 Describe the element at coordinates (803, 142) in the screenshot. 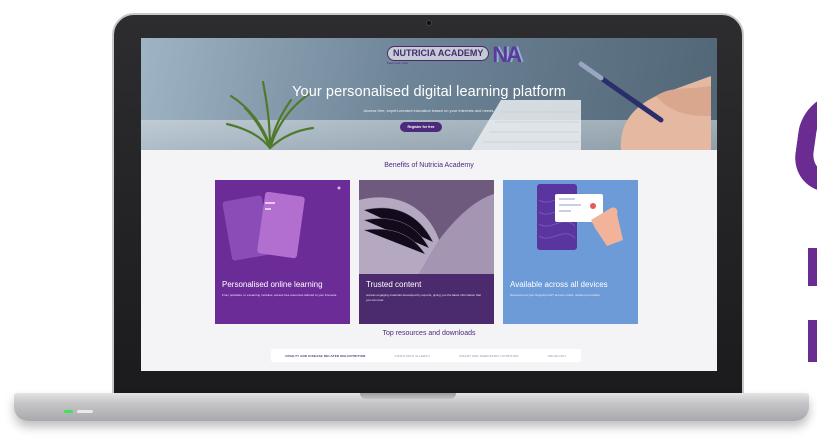

I see `decorative-purple-shape` at that location.